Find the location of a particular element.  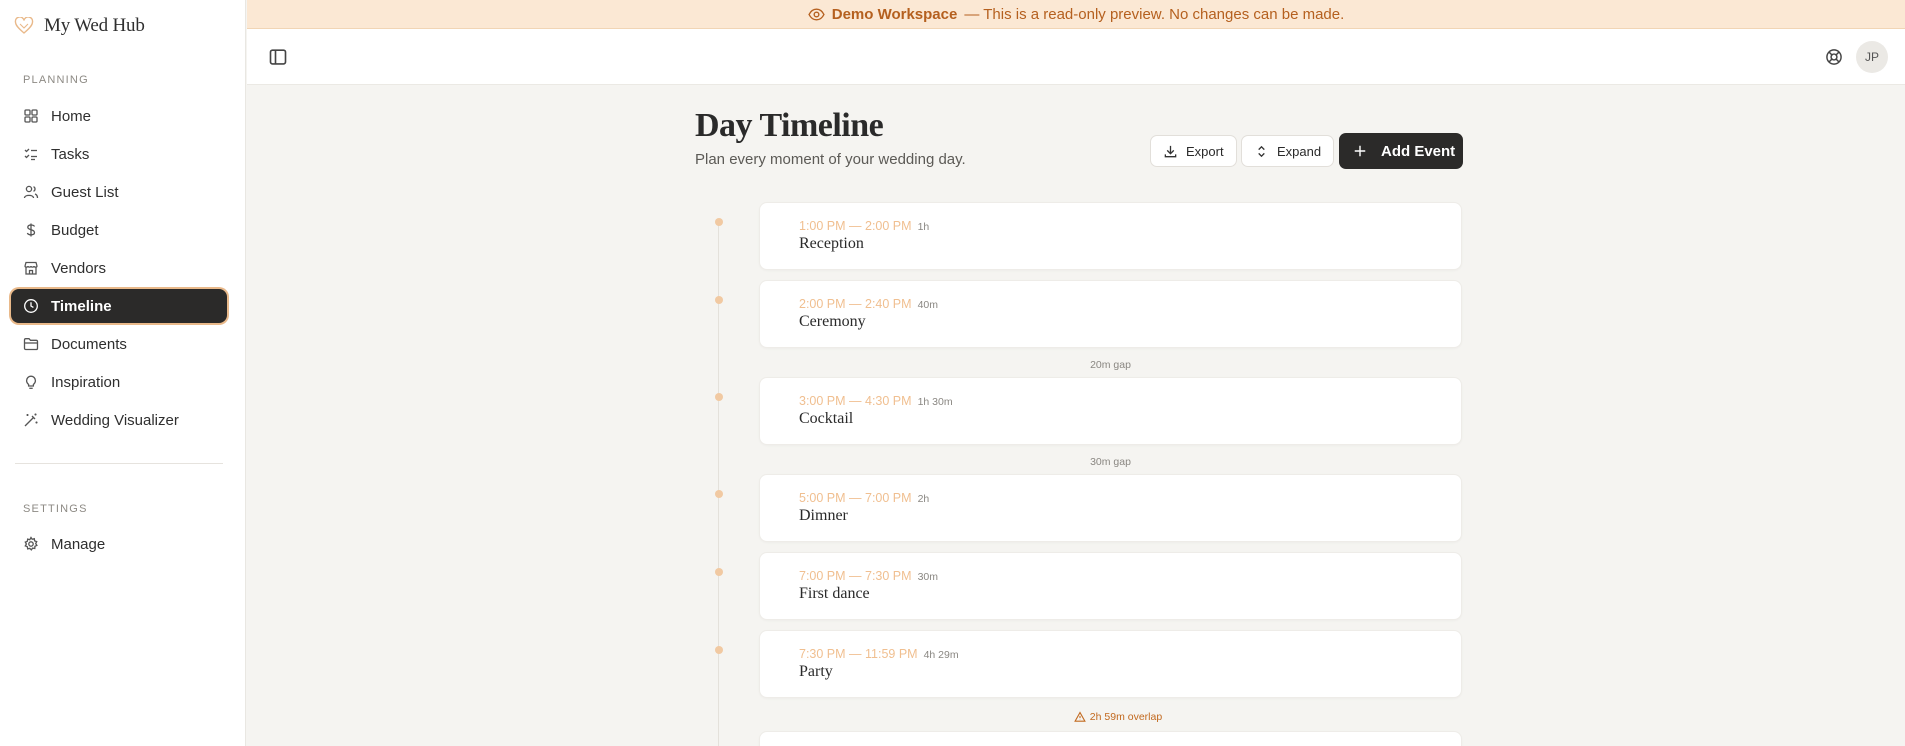

users-icon is located at coordinates (31, 192).